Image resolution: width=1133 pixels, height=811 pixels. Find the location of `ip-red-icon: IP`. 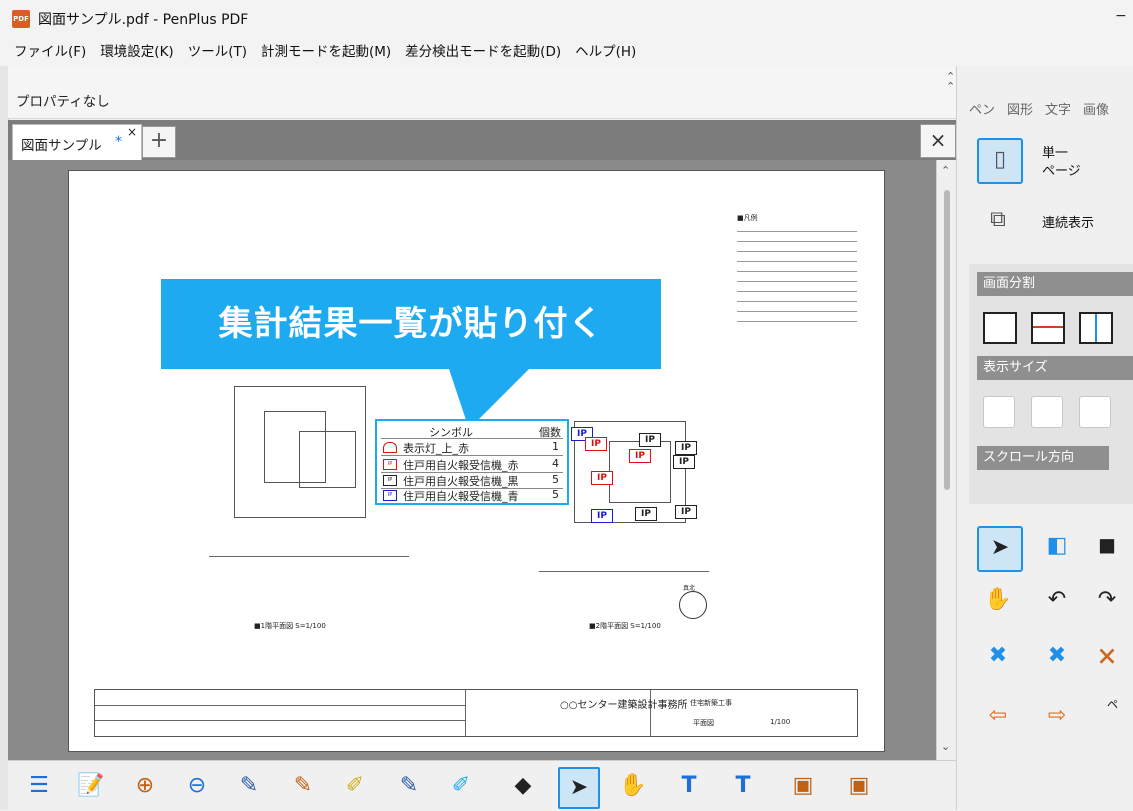

ip-red-icon: IP is located at coordinates (390, 464).